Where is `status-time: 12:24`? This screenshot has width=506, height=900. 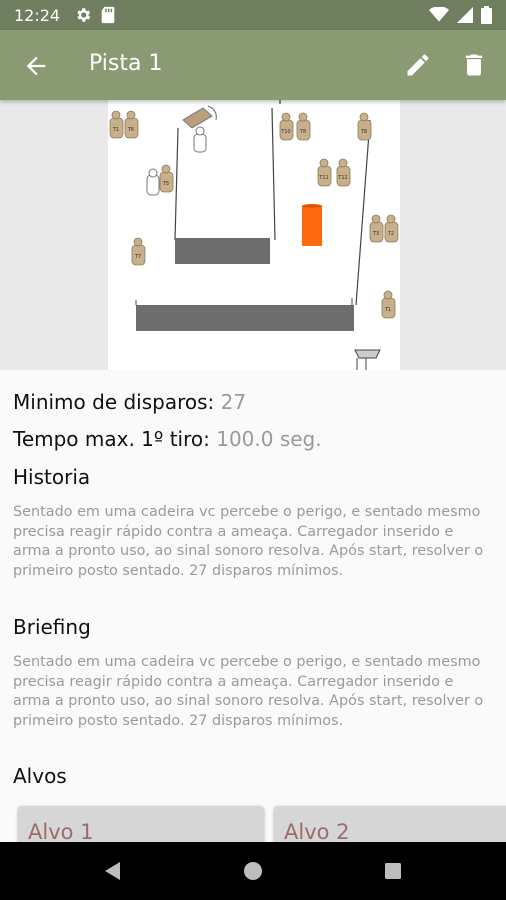
status-time: 12:24 is located at coordinates (37, 15).